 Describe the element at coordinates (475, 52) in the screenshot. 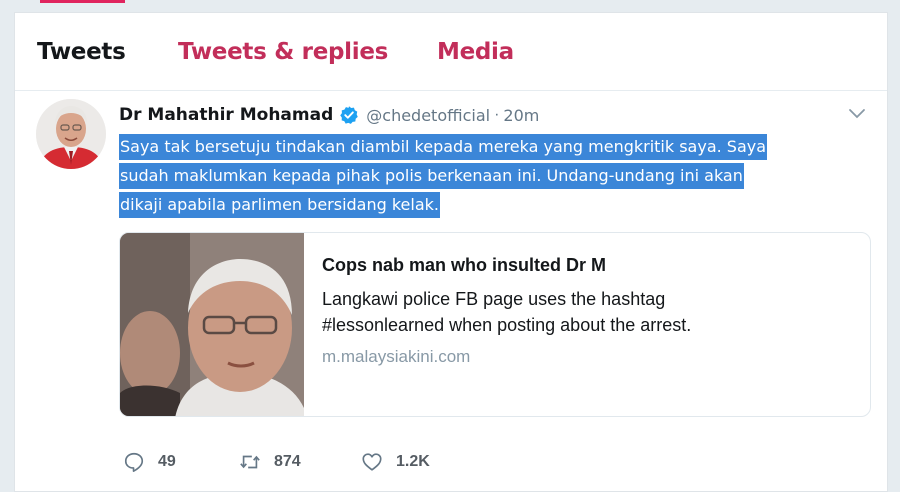

I see `tab-media: Media` at that location.